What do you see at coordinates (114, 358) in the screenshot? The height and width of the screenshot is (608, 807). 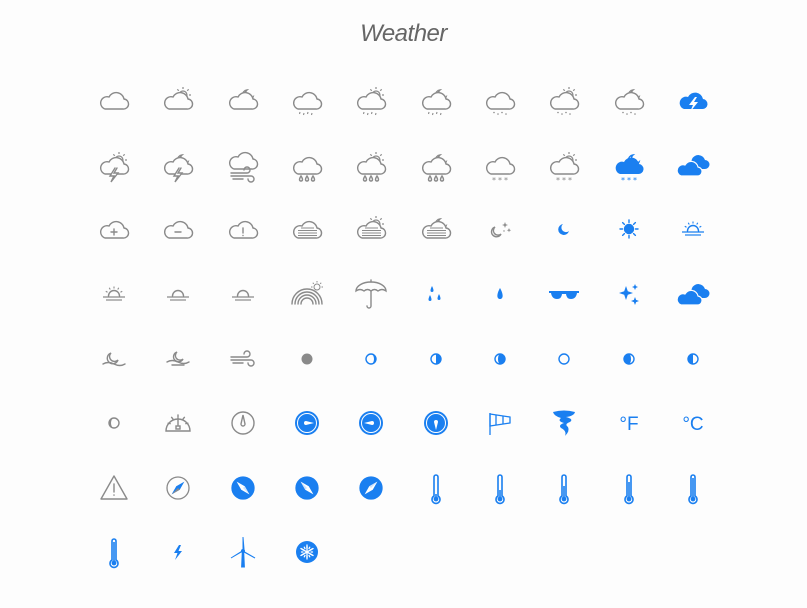 I see `icon-tile-moonrise` at bounding box center [114, 358].